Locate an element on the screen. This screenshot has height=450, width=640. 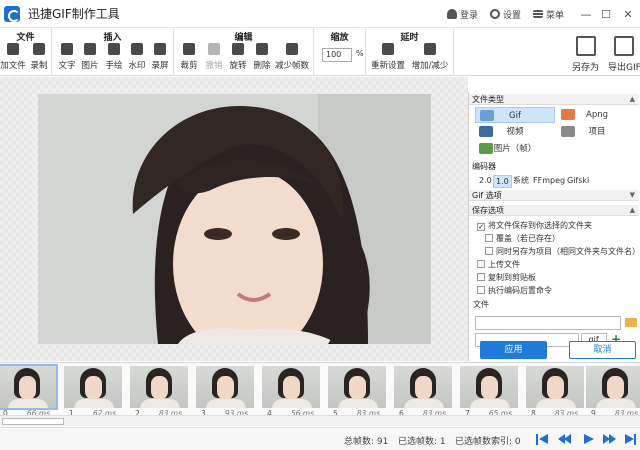
cancel-button: 取消 is located at coordinates (602, 350).